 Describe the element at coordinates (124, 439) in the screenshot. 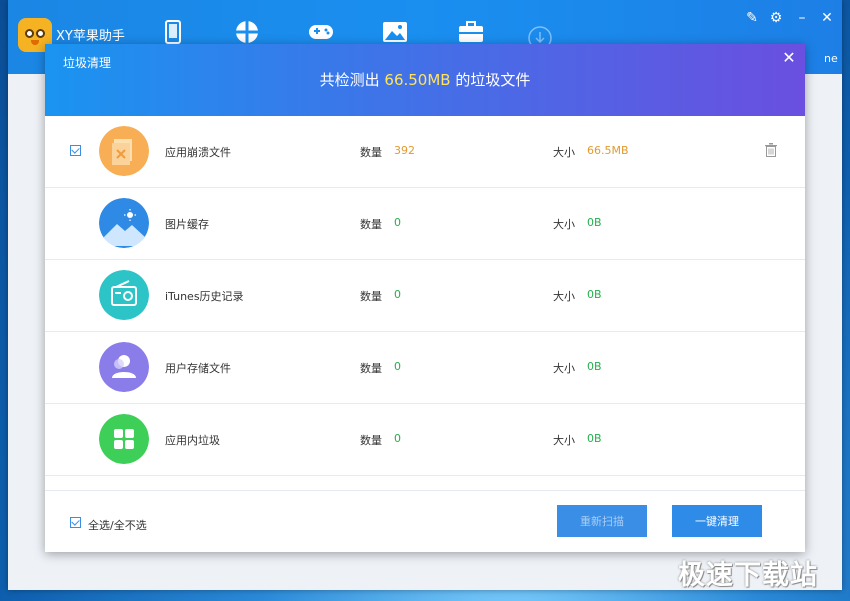

I see `in-app-junk-icon` at that location.